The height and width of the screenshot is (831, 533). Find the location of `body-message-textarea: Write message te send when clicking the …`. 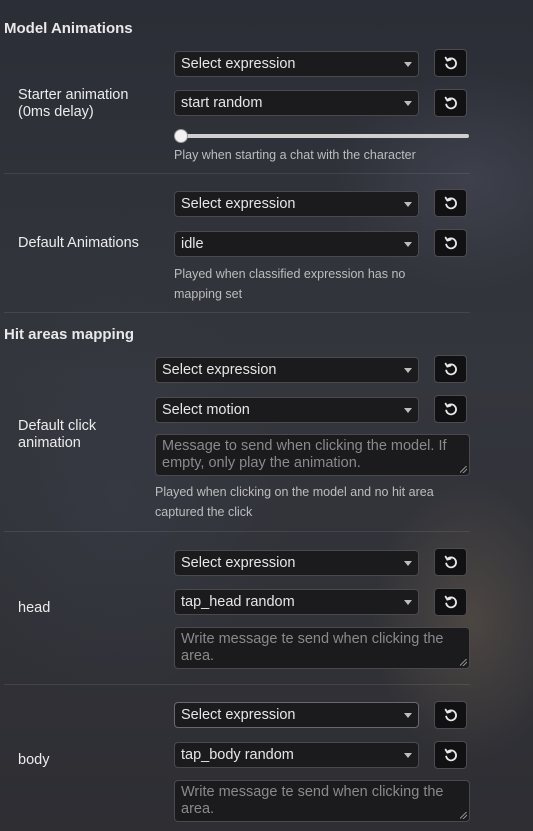

body-message-textarea: Write message te send when clicking the … is located at coordinates (322, 801).